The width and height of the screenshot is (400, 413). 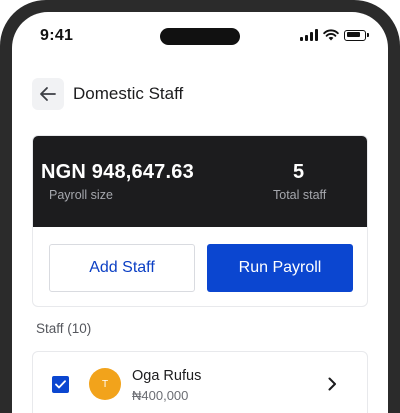 I want to click on staff-select-checkbox, so click(x=60, y=384).